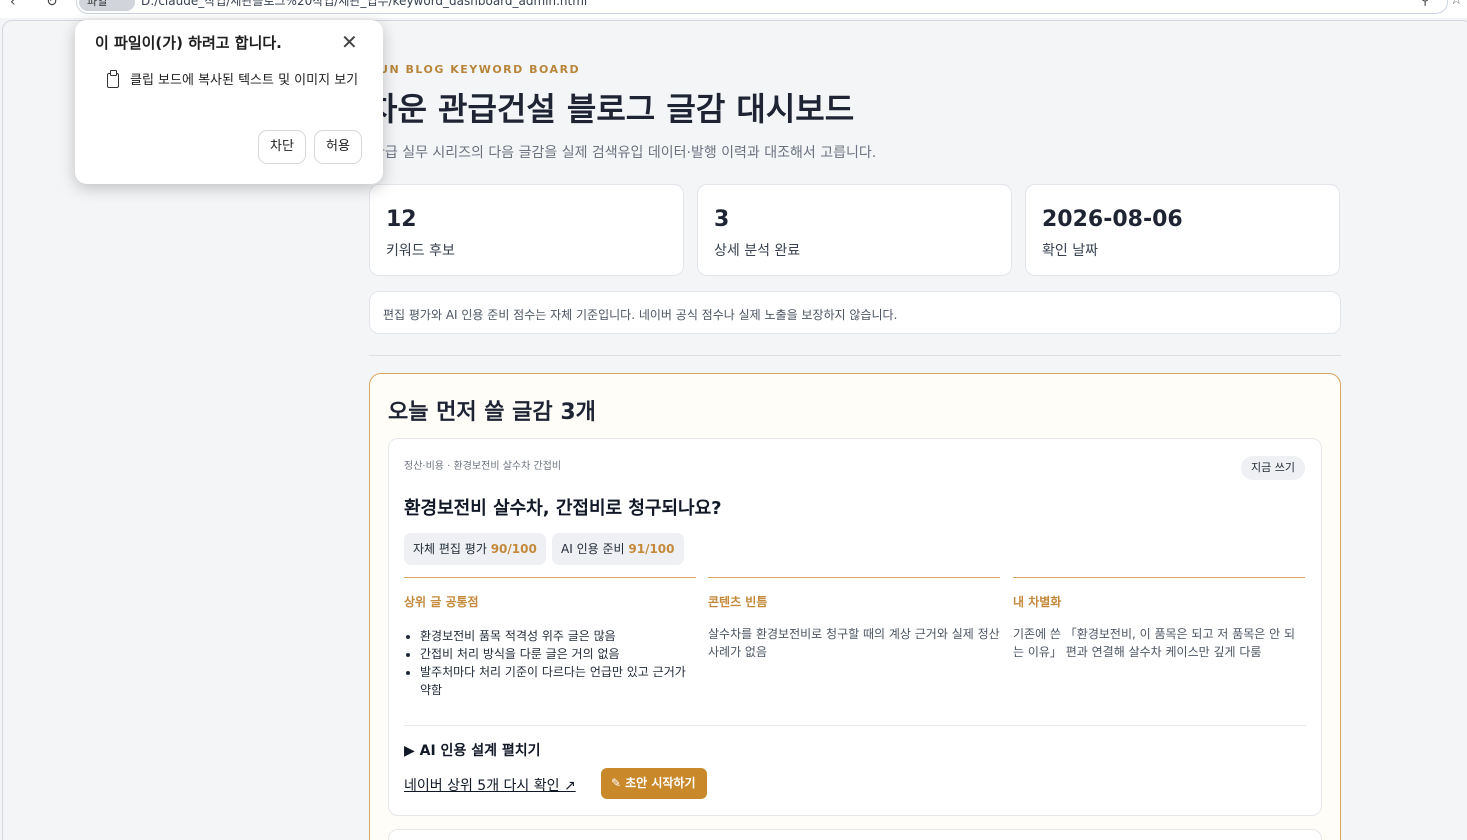  Describe the element at coordinates (1070, 251) in the screenshot. I see `stat-label: 확인 날짜` at that location.